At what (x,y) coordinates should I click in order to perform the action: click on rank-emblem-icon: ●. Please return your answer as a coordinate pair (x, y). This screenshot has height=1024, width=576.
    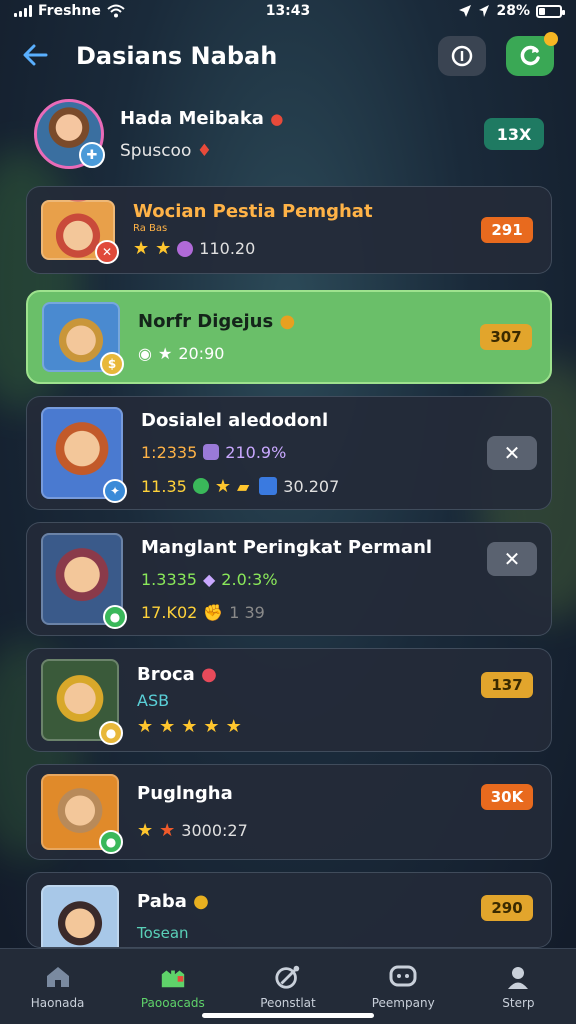
    Looking at the image, I should click on (277, 118).